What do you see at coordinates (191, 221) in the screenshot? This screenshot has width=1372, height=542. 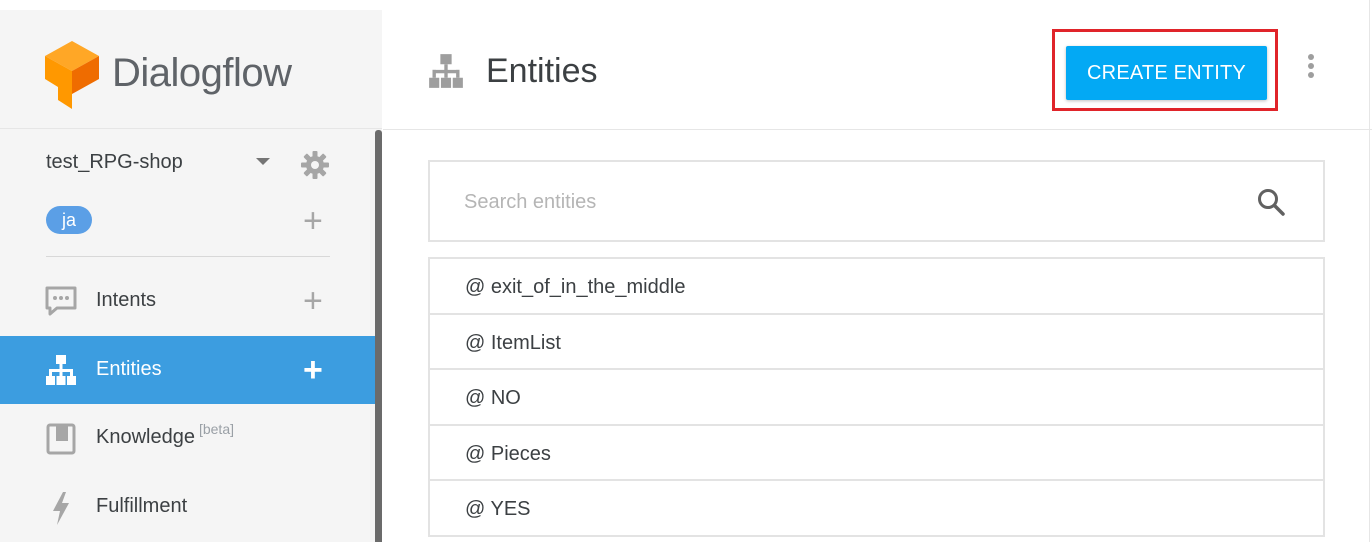 I see `language-row: ja +` at bounding box center [191, 221].